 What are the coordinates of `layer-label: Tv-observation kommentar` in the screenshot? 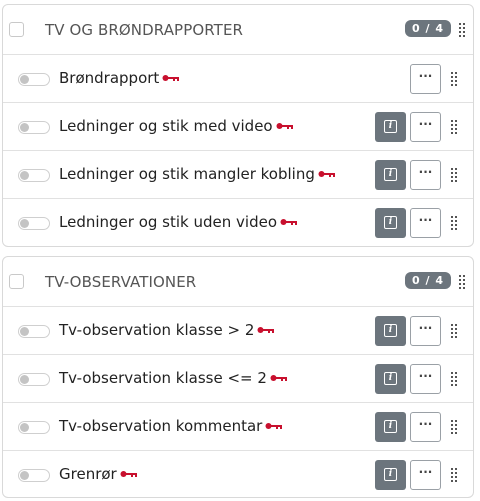 It's located at (161, 426).